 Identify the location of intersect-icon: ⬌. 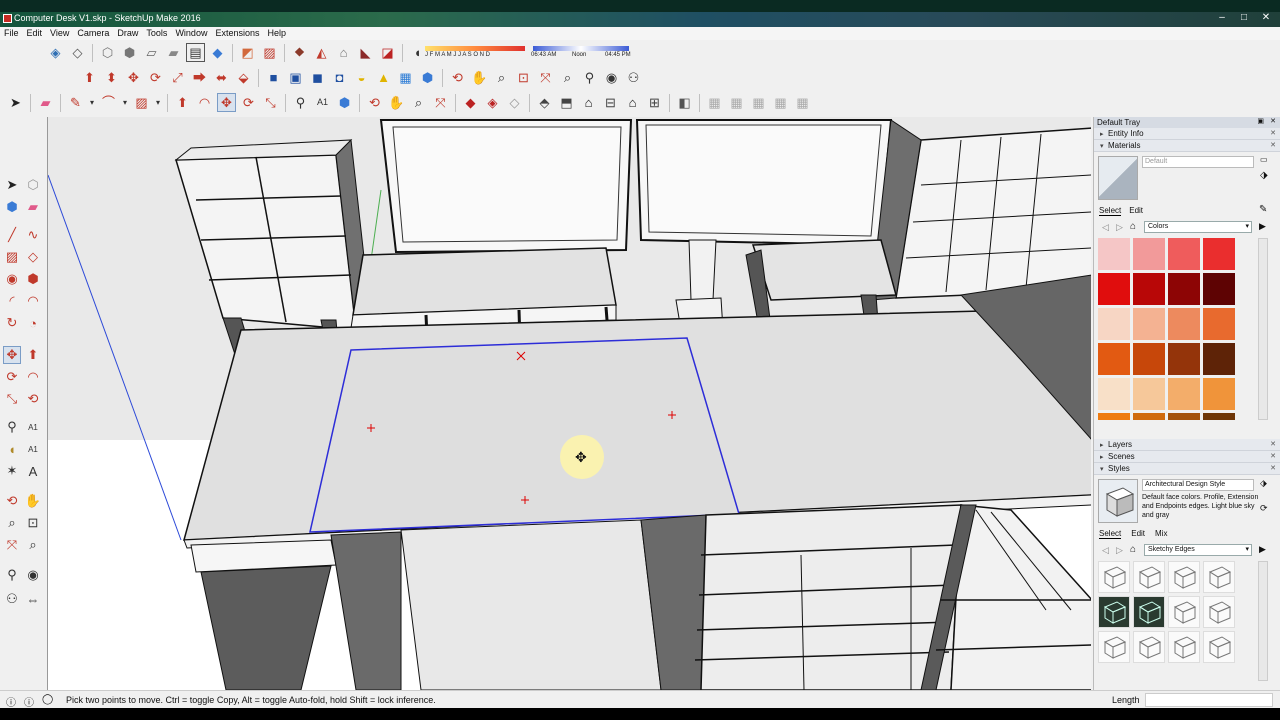
(221, 77).